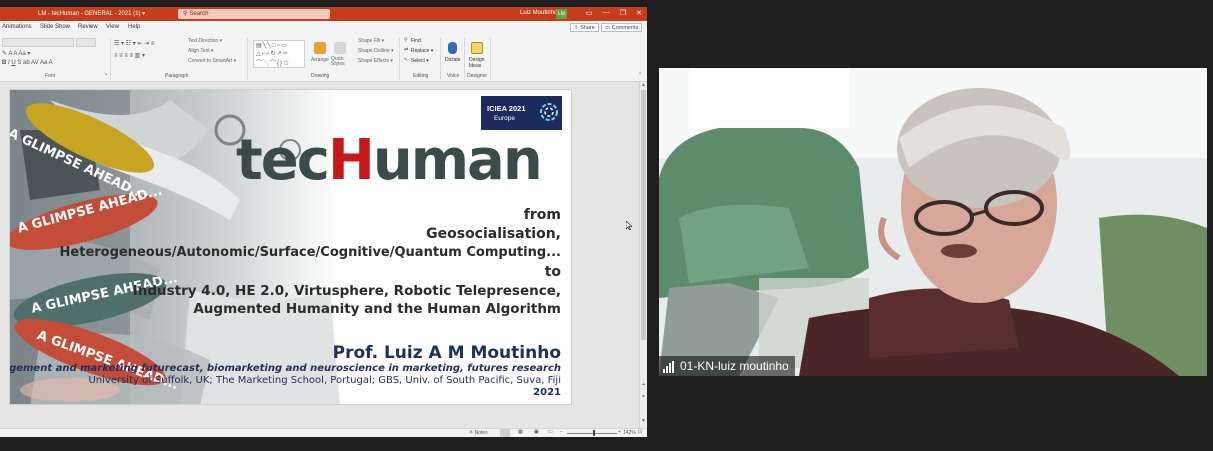  Describe the element at coordinates (552, 272) in the screenshot. I see `slide-line-to: to` at that location.